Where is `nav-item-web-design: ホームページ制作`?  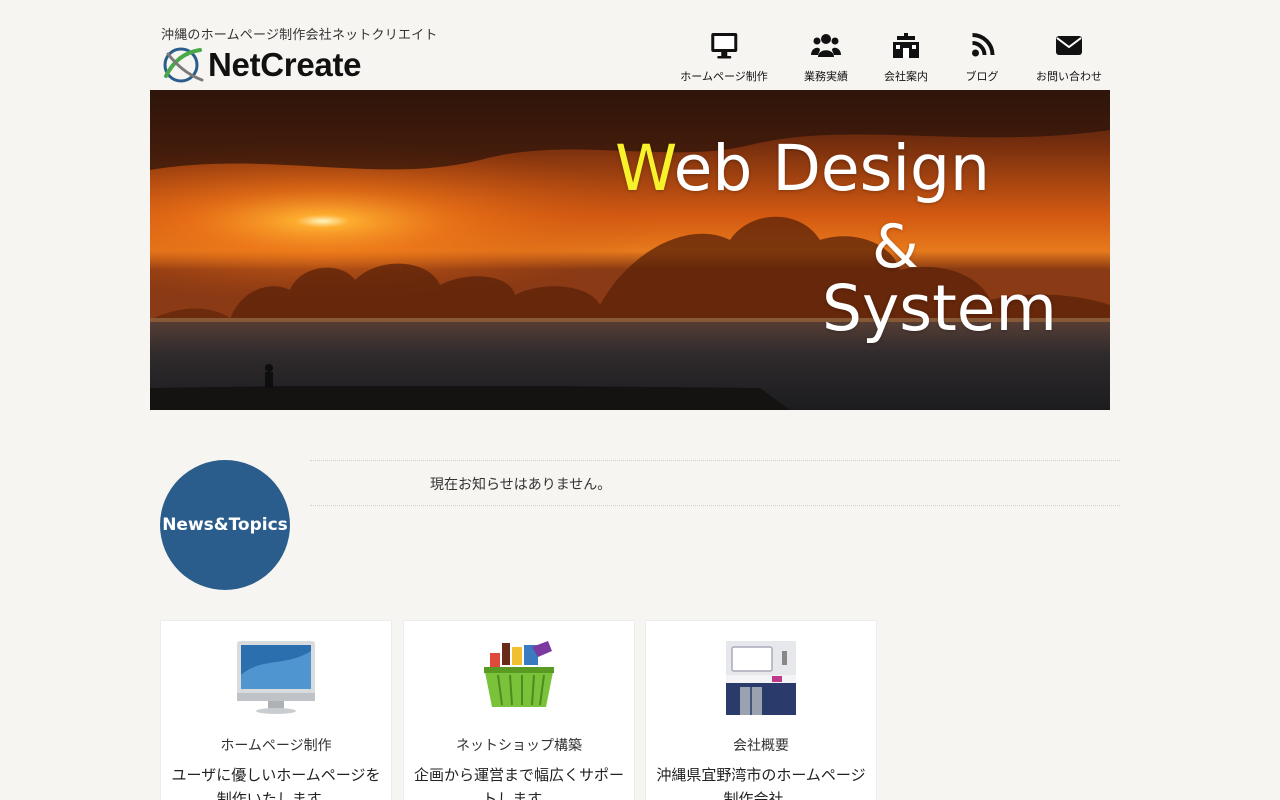
nav-item-web-design: ホームページ制作 is located at coordinates (724, 58).